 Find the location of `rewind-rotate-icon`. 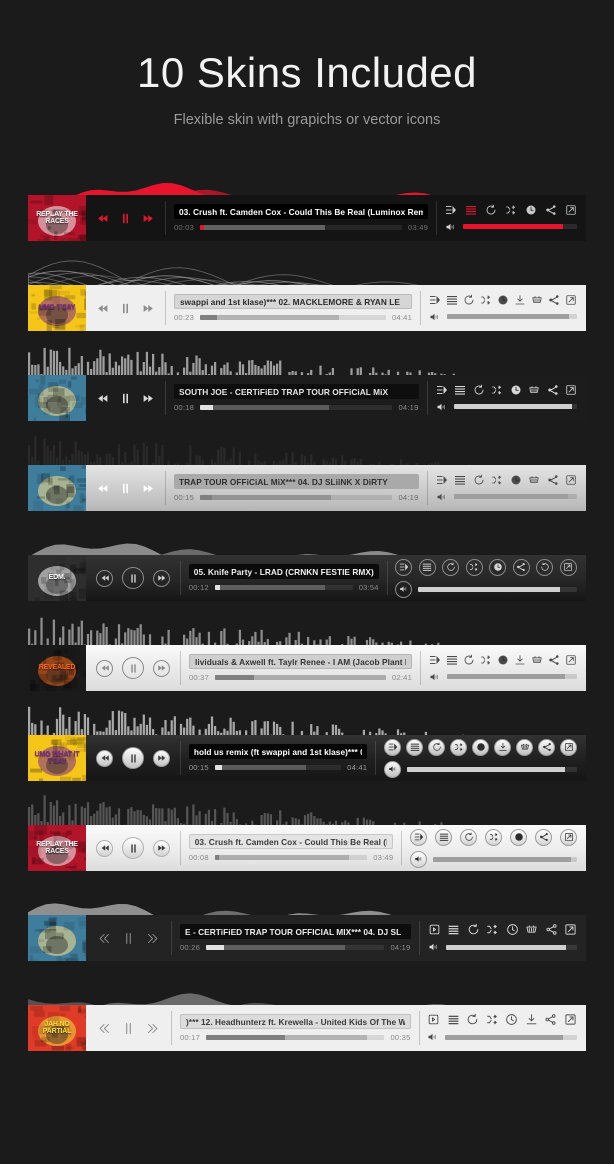

rewind-rotate-icon is located at coordinates (545, 567).